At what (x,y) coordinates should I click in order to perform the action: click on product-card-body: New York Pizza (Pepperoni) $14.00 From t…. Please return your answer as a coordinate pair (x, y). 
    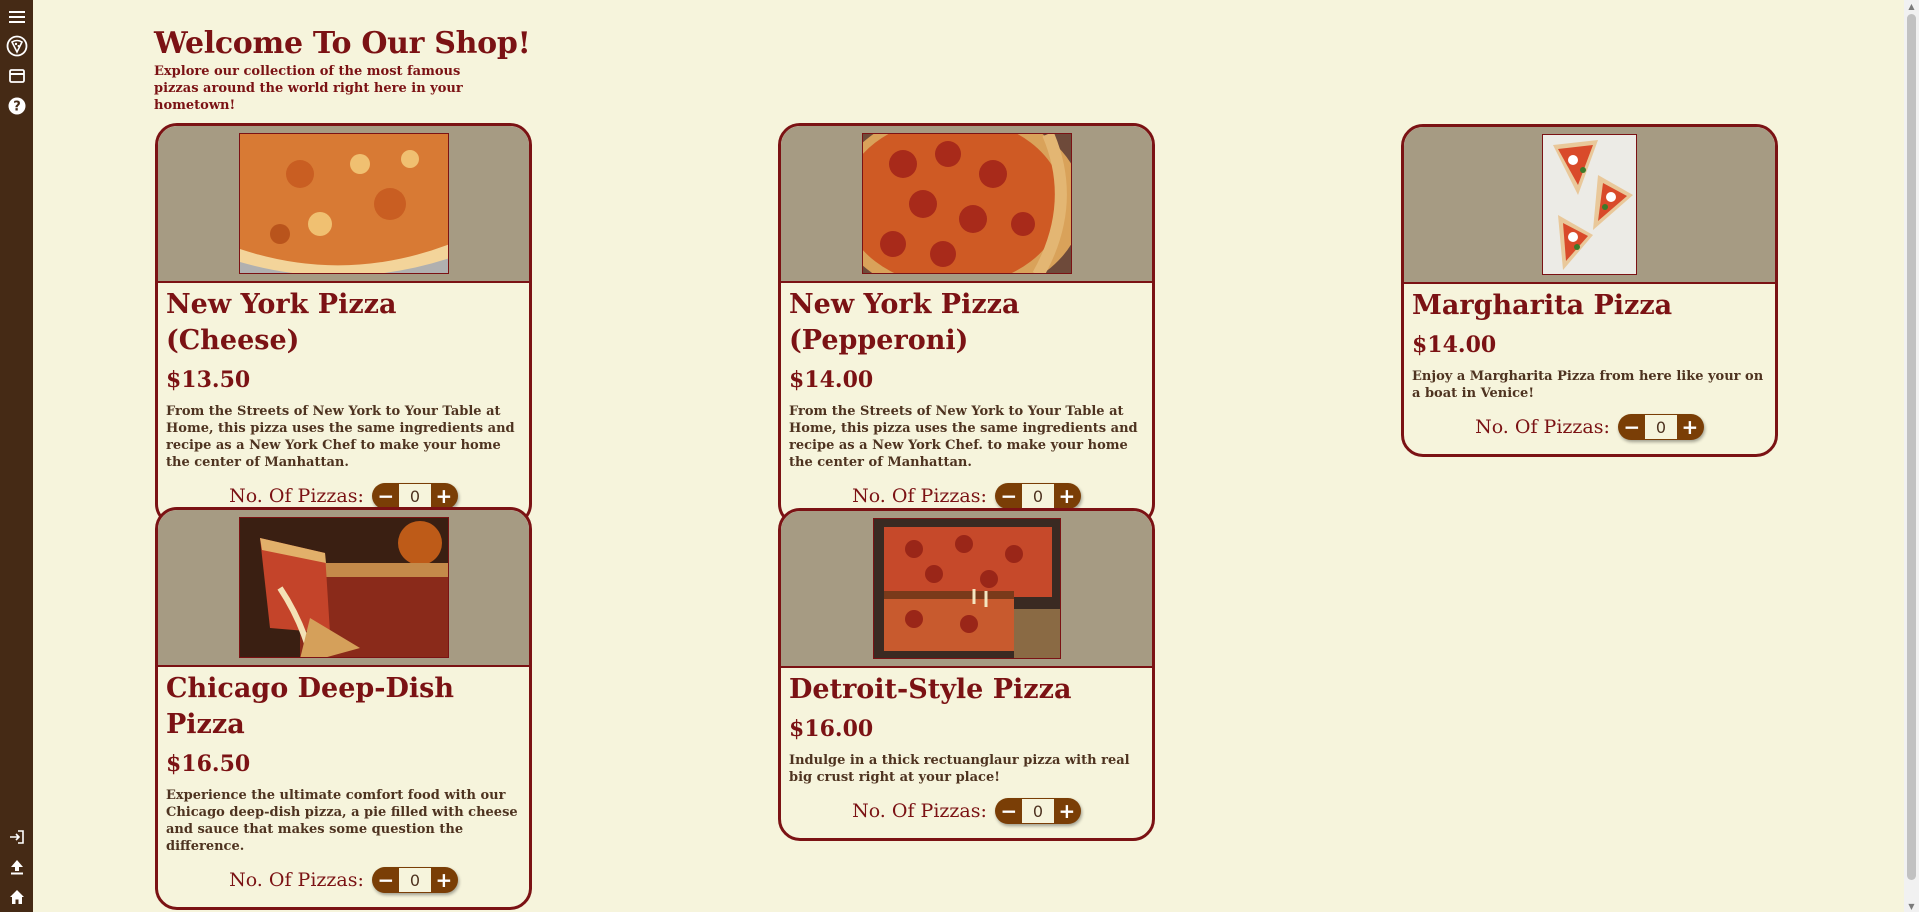
    Looking at the image, I should click on (966, 403).